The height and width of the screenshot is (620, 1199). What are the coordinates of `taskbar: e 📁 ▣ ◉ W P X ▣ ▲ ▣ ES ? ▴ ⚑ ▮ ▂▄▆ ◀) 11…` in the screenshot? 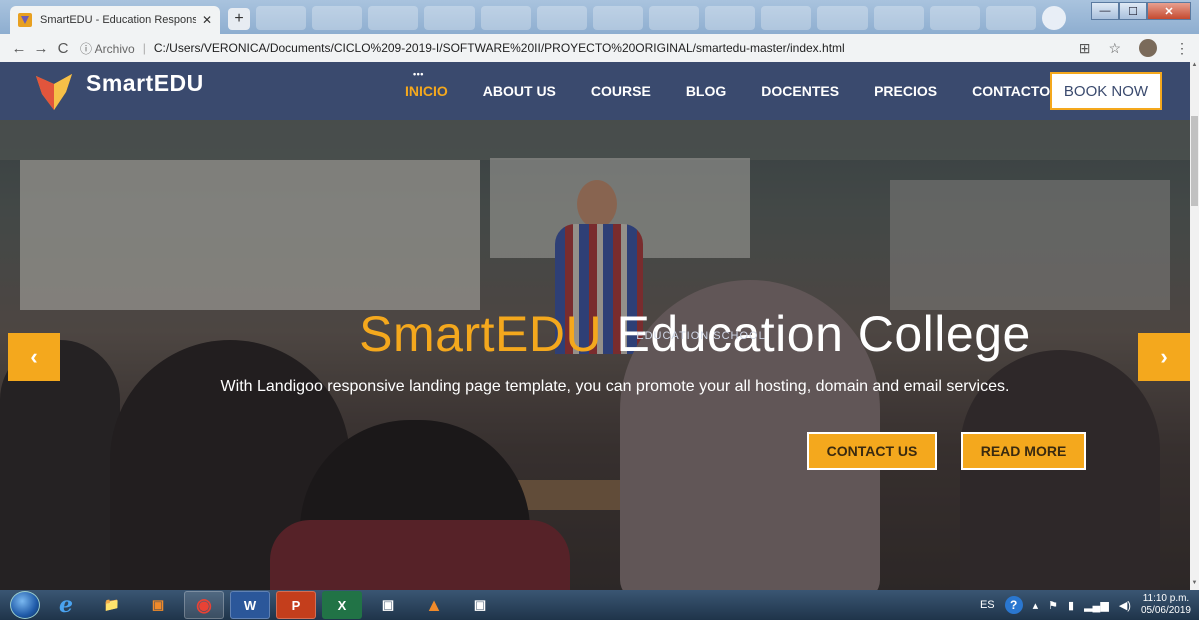 It's located at (599, 605).